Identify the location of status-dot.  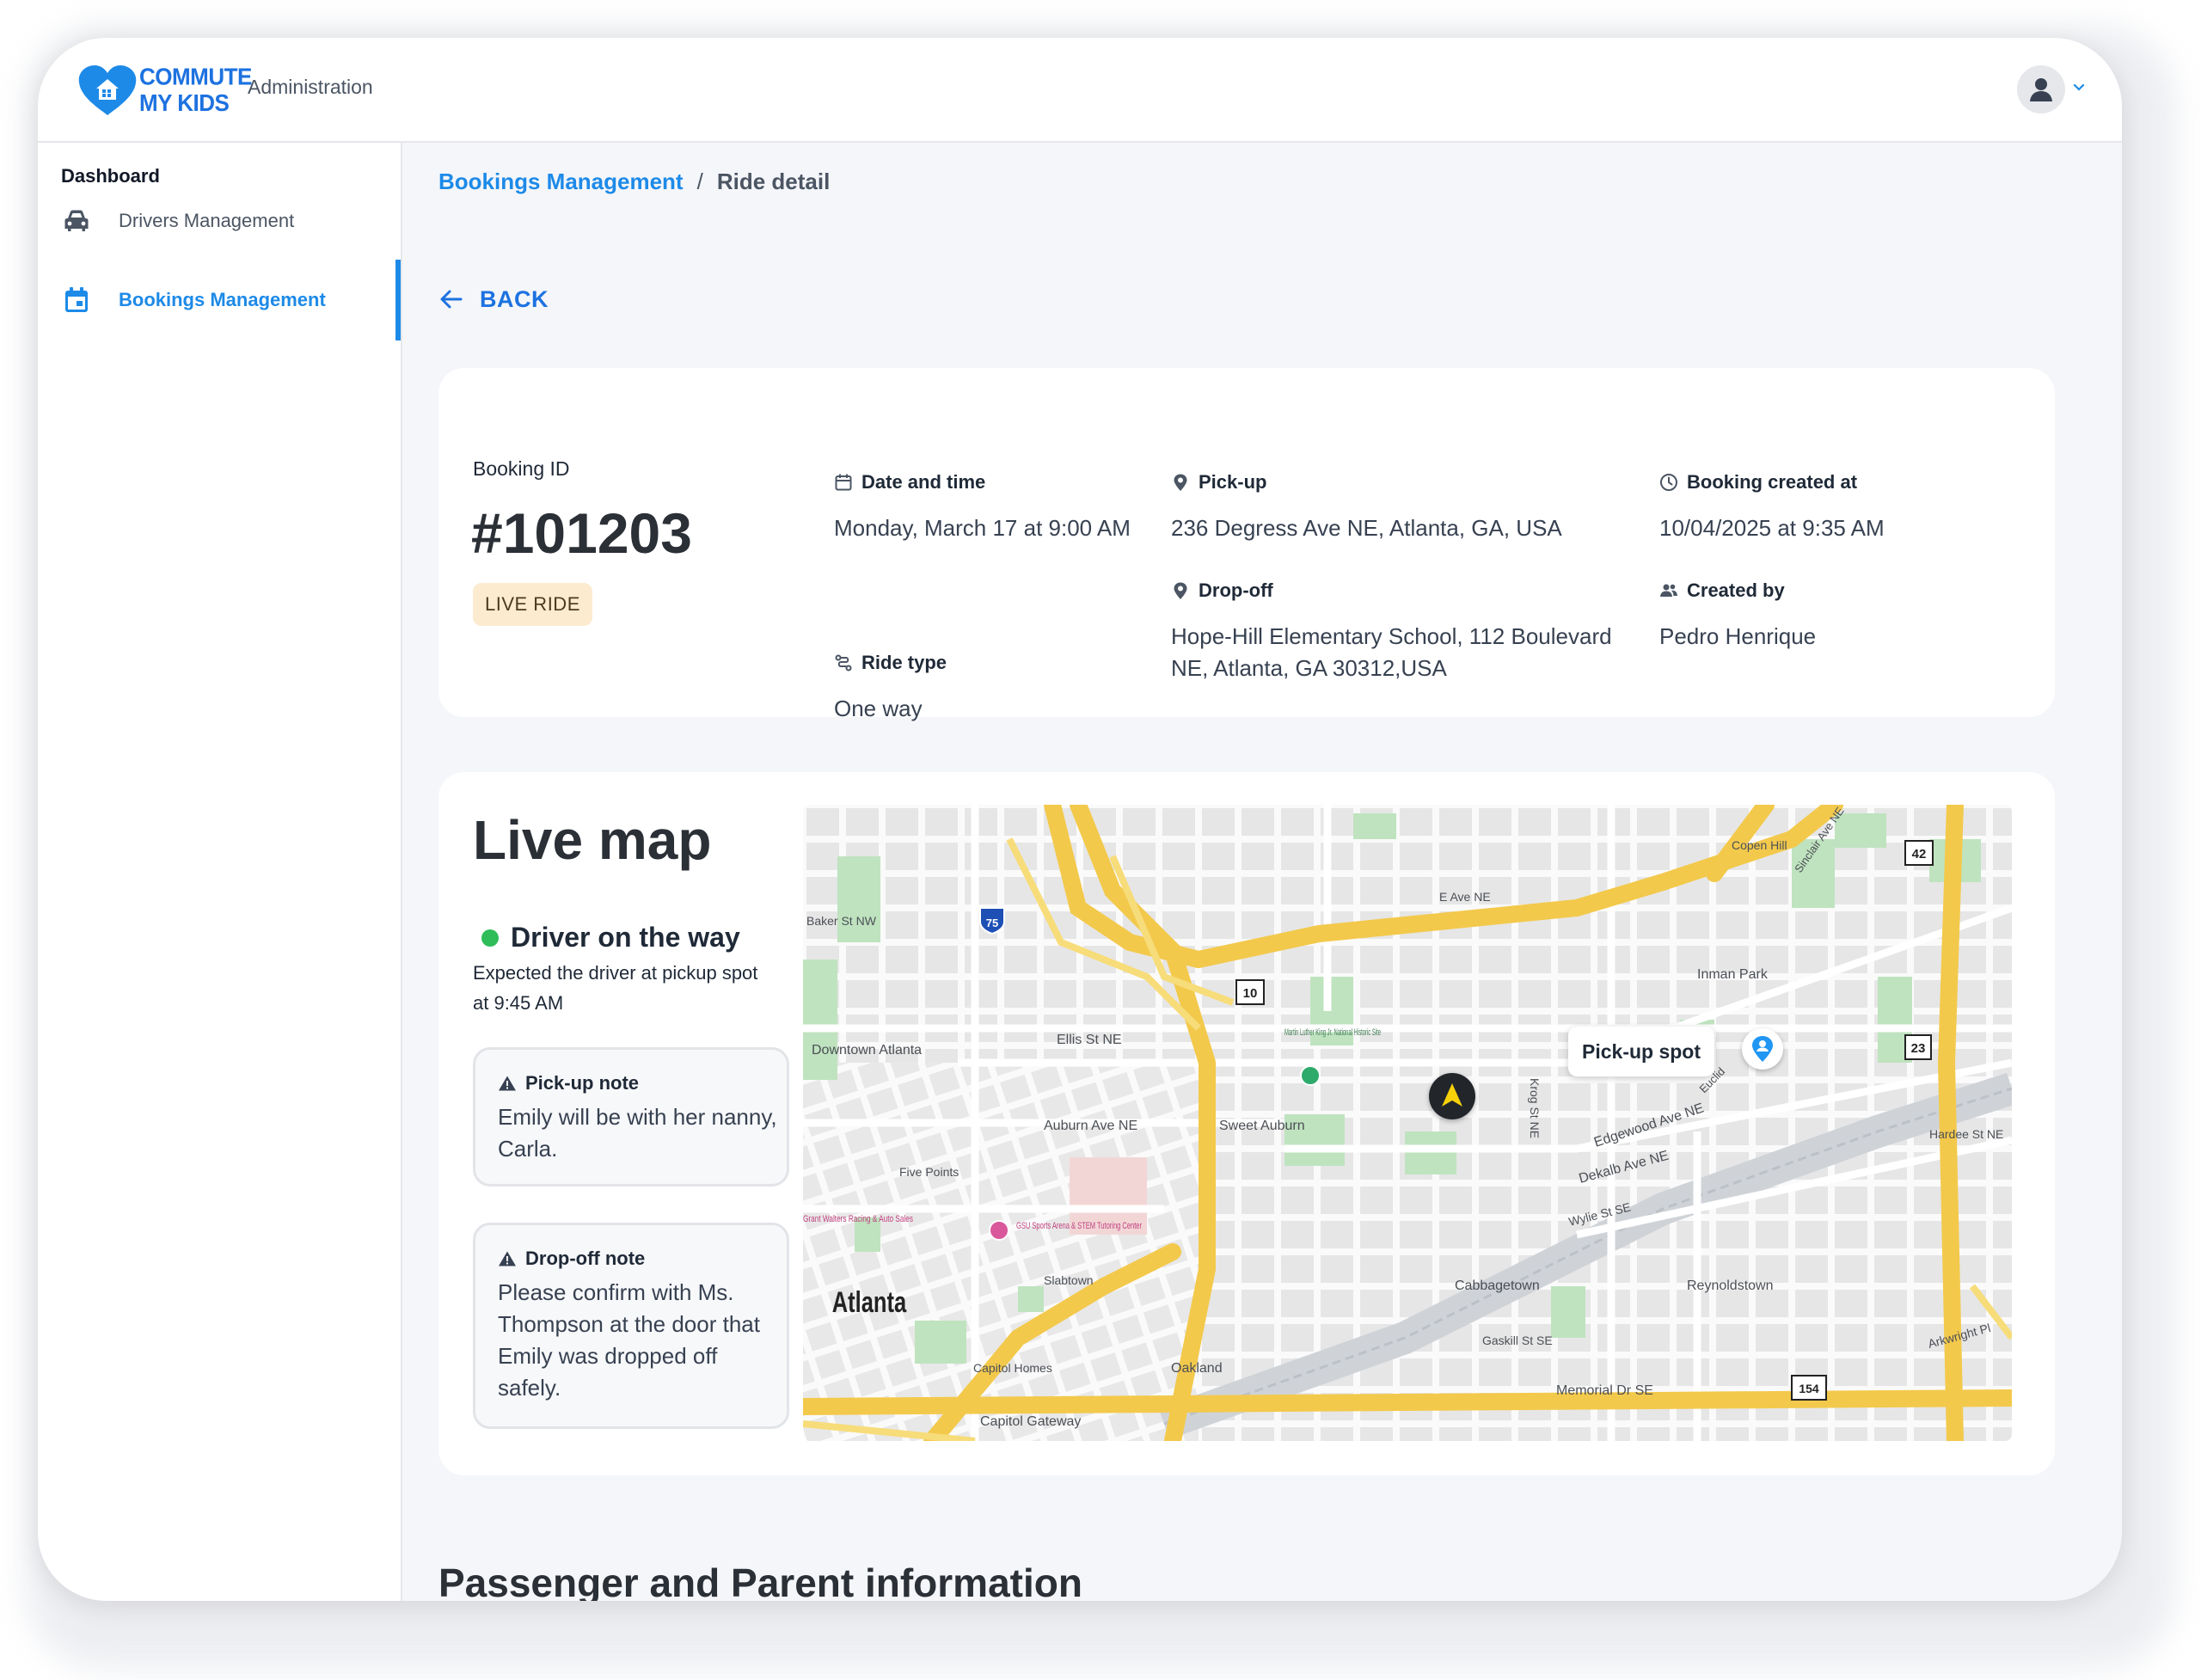
(490, 938).